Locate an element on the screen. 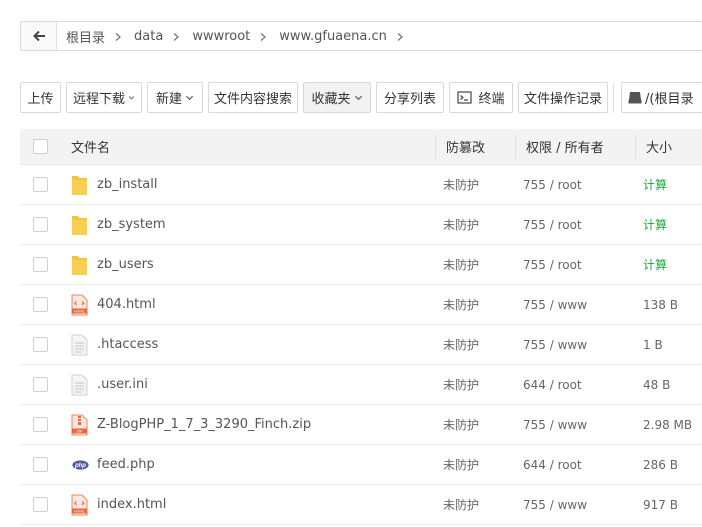 Image resolution: width=702 pixels, height=527 pixels. file-name-cell: HTML 404.html is located at coordinates (113, 304).